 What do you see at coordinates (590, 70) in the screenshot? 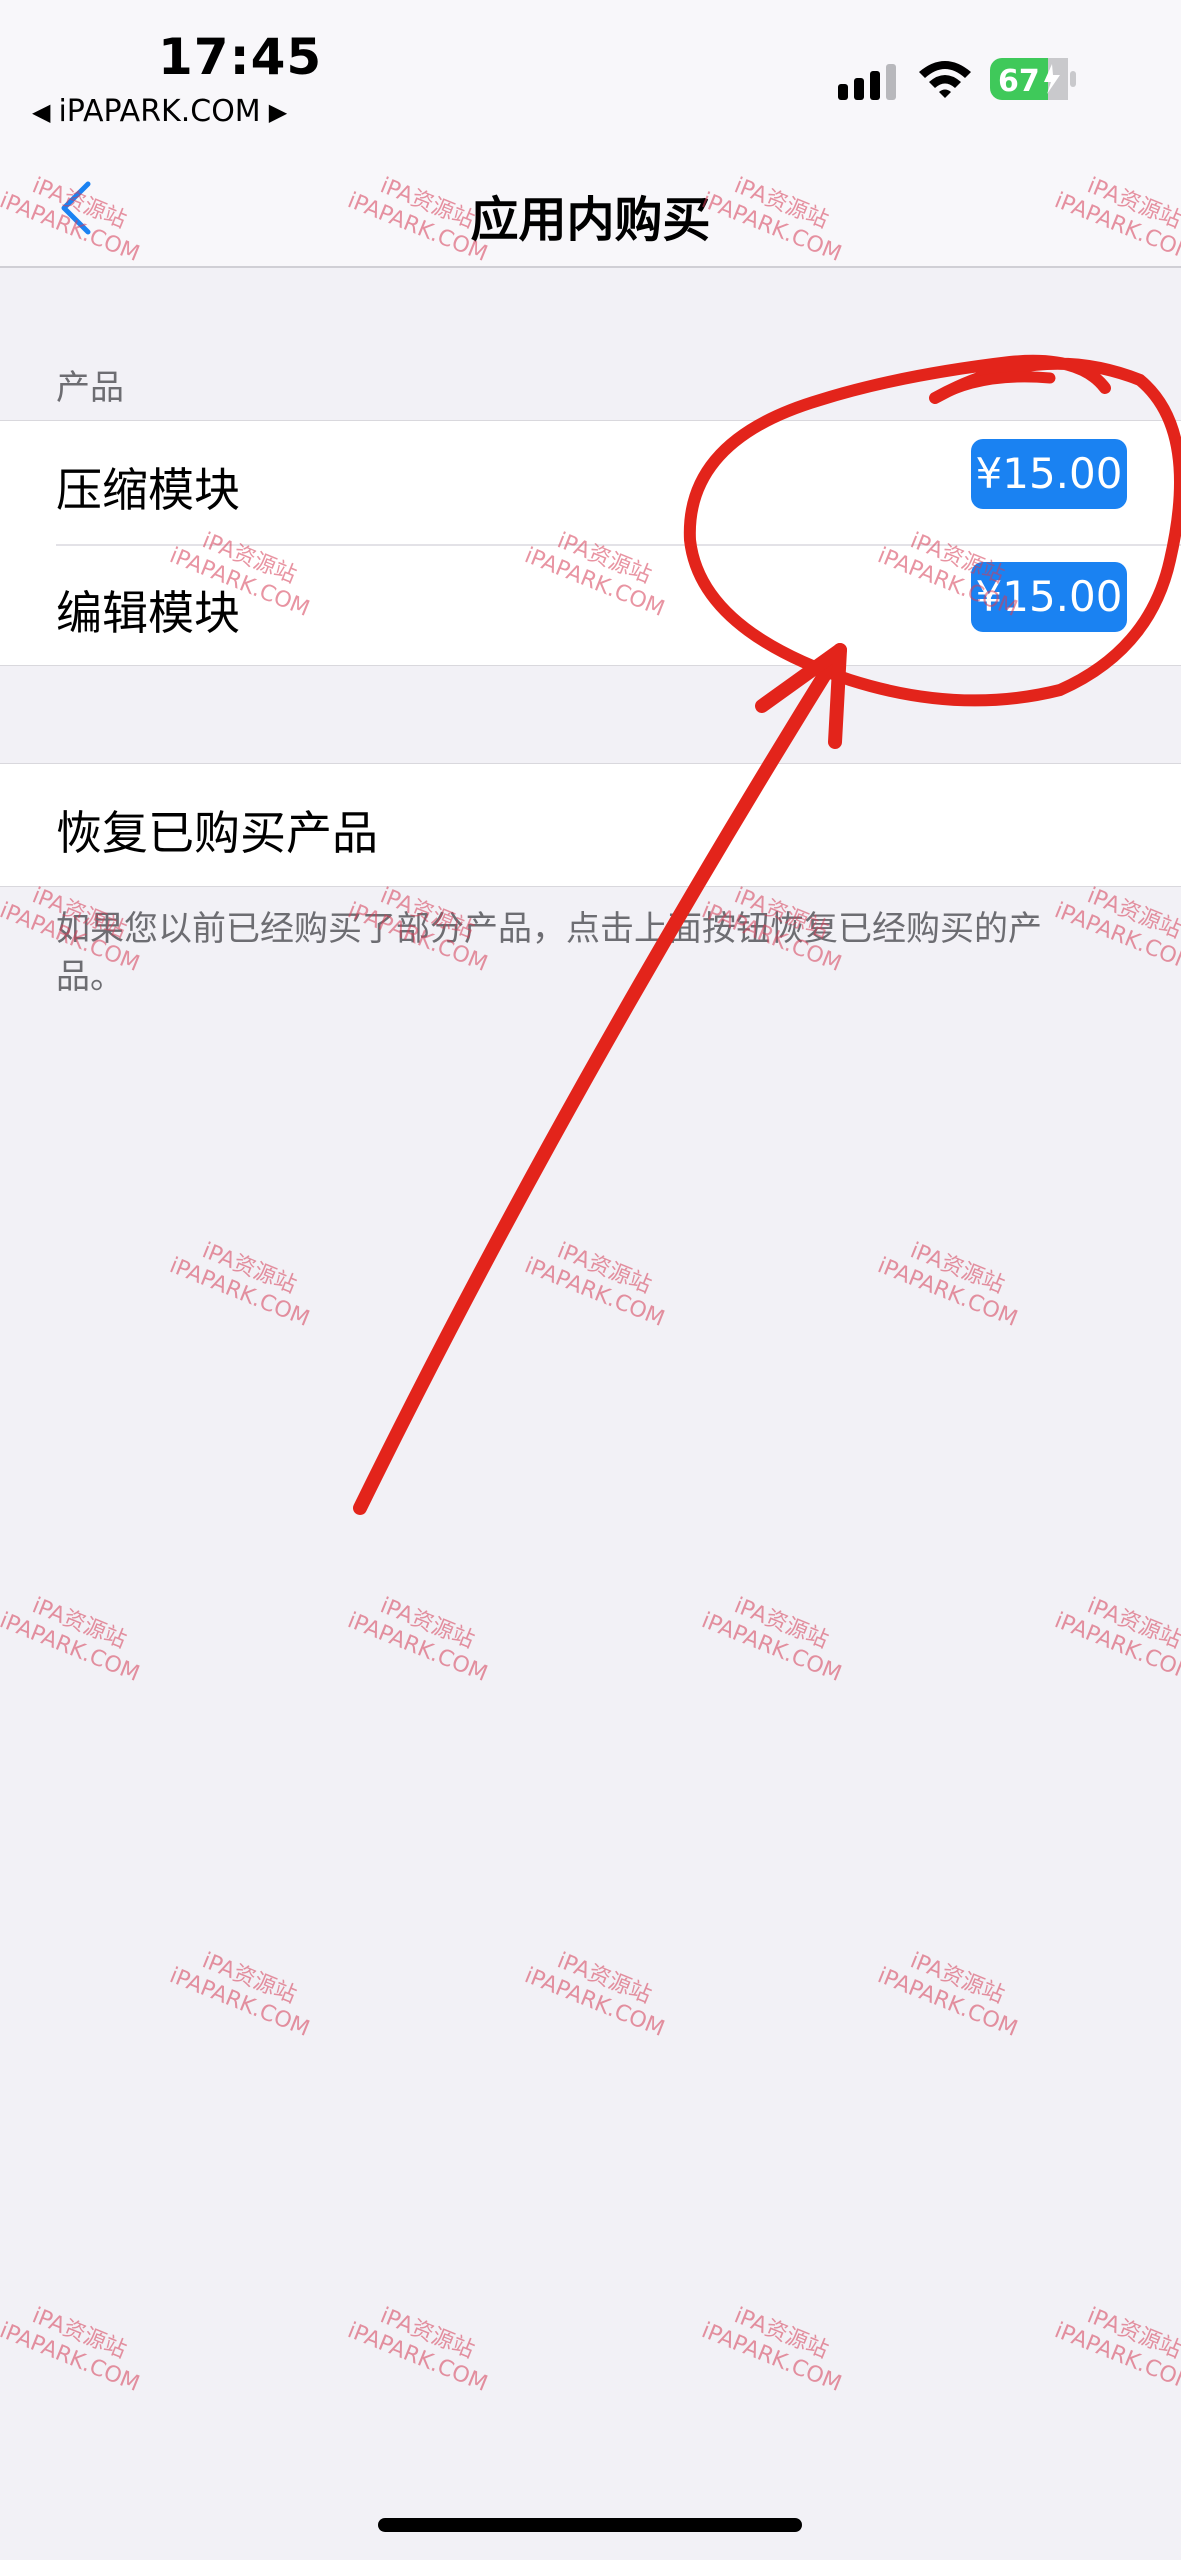
I see `status-bar: 17:45 ◀ iPAPARK.COM ▶ 67` at bounding box center [590, 70].